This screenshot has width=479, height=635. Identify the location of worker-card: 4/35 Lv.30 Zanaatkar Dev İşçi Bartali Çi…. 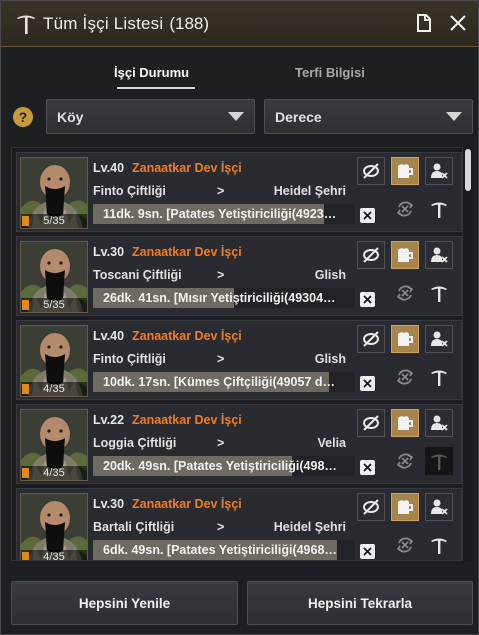
(239, 524).